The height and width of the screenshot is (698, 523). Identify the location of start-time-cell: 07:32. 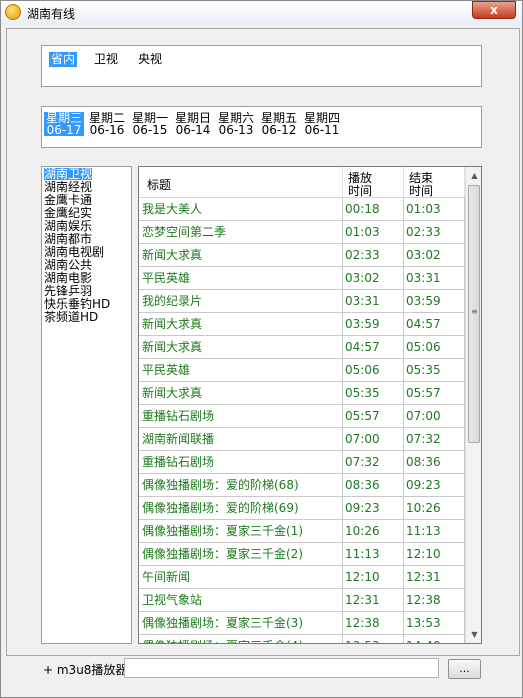
(373, 462).